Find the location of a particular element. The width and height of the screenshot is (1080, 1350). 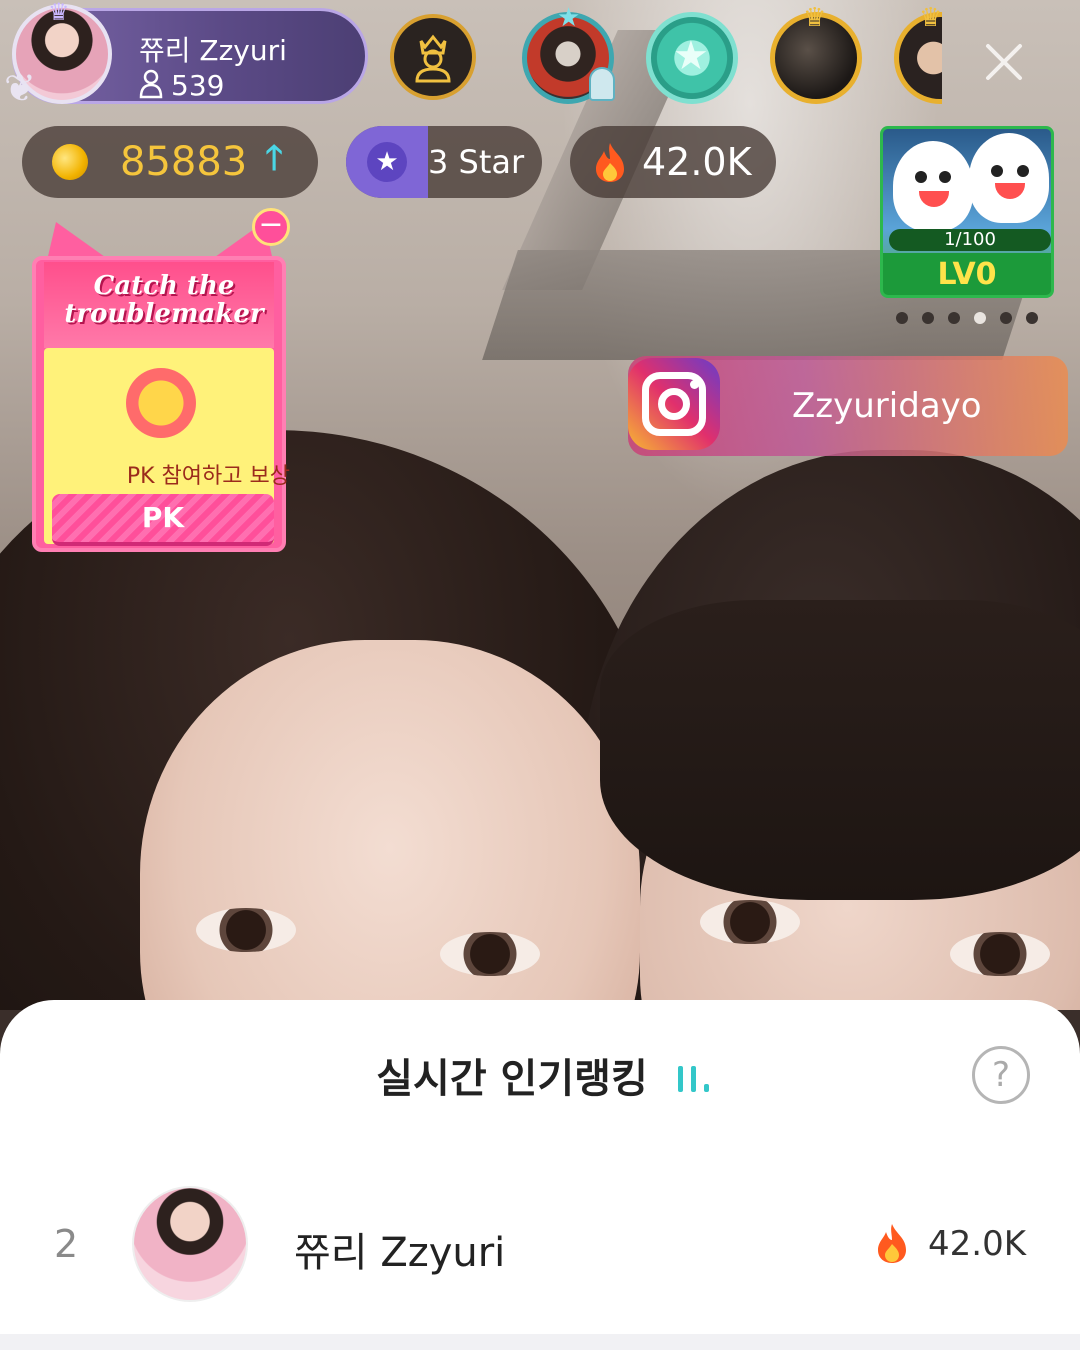

star-level-pill: ★ 3 Star is located at coordinates (444, 162).